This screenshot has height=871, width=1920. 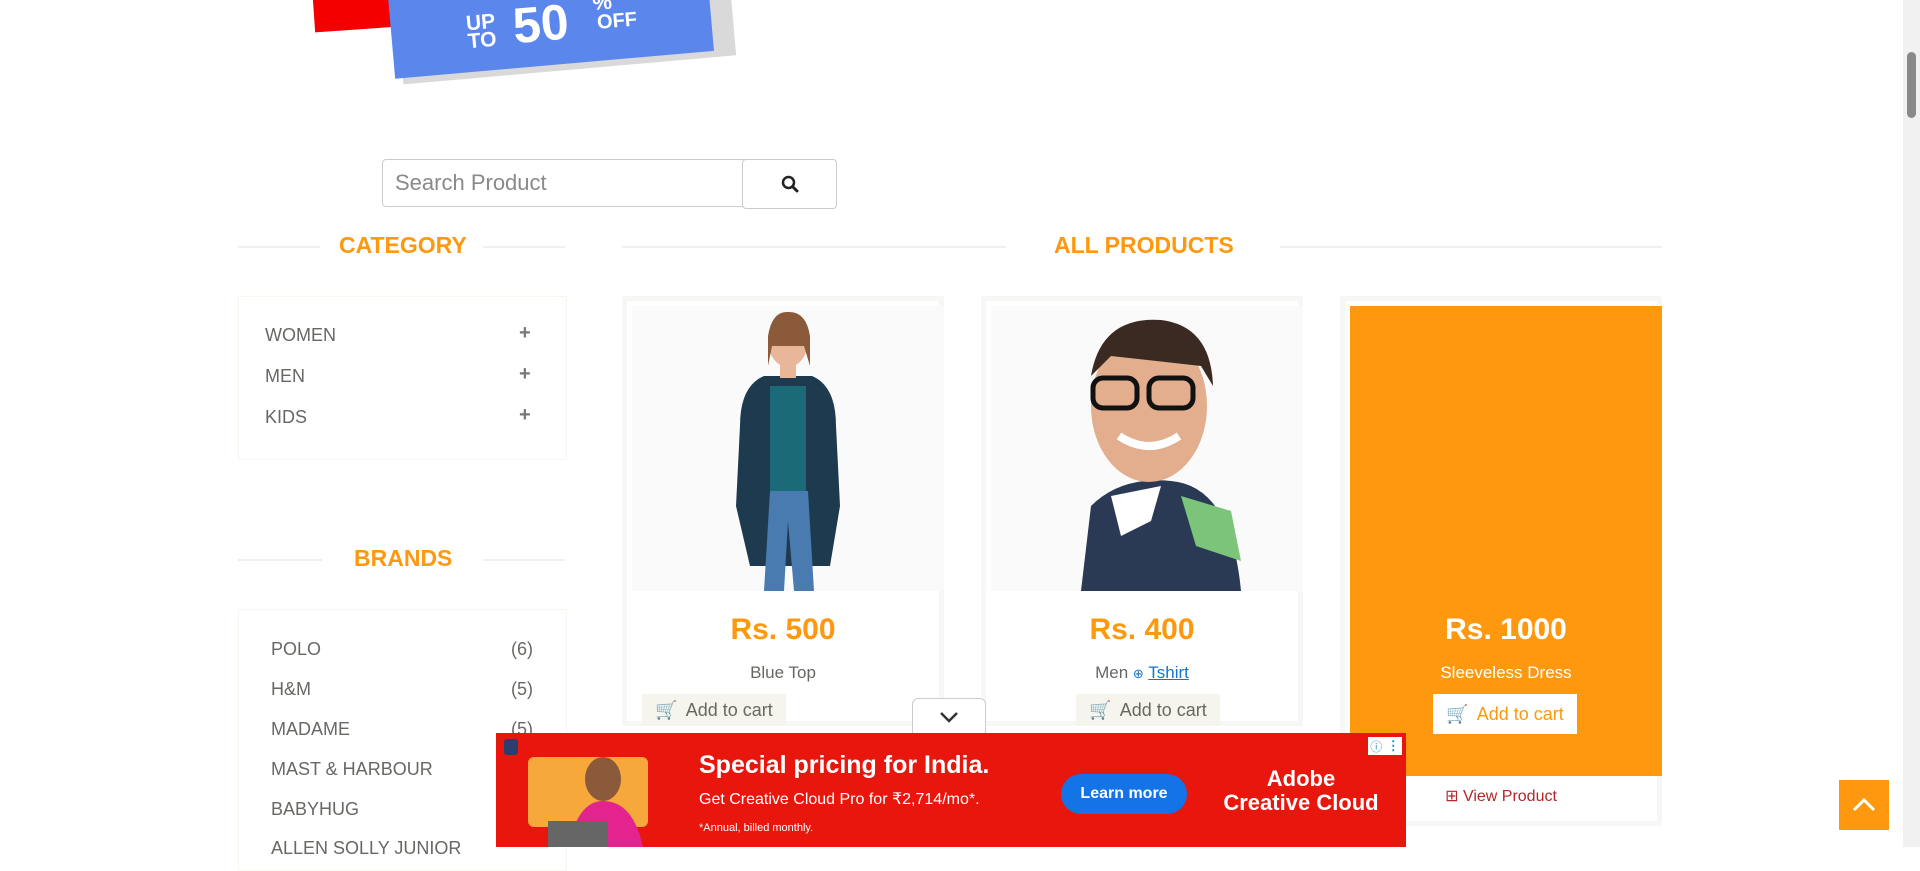 I want to click on brand-polo: POLO, so click(x=296, y=649).